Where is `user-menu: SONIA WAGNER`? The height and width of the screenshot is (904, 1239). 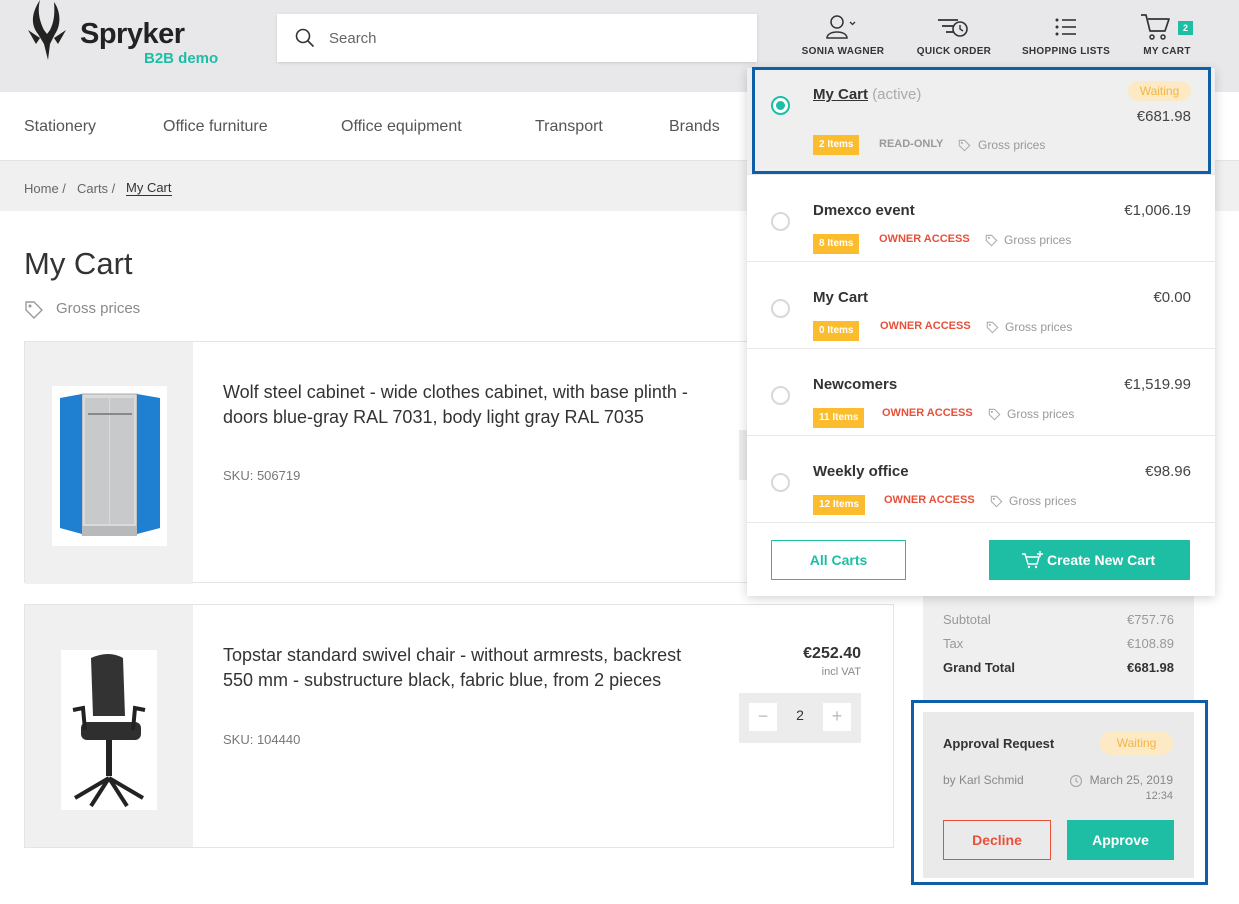 user-menu: SONIA WAGNER is located at coordinates (843, 36).